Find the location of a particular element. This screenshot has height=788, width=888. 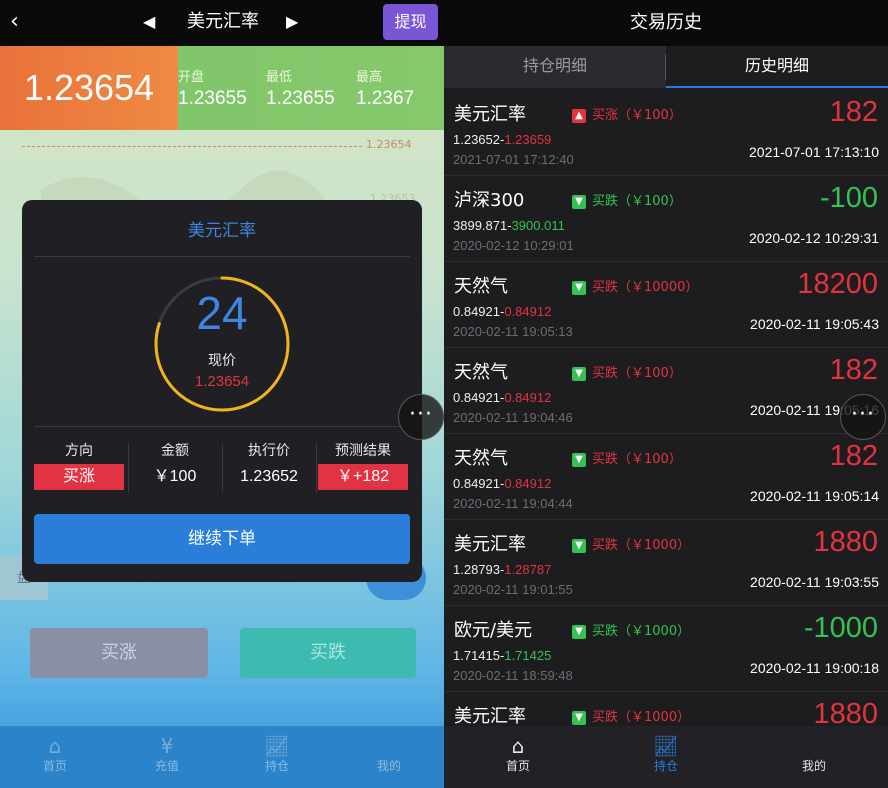

current-price-line is located at coordinates (192, 146).